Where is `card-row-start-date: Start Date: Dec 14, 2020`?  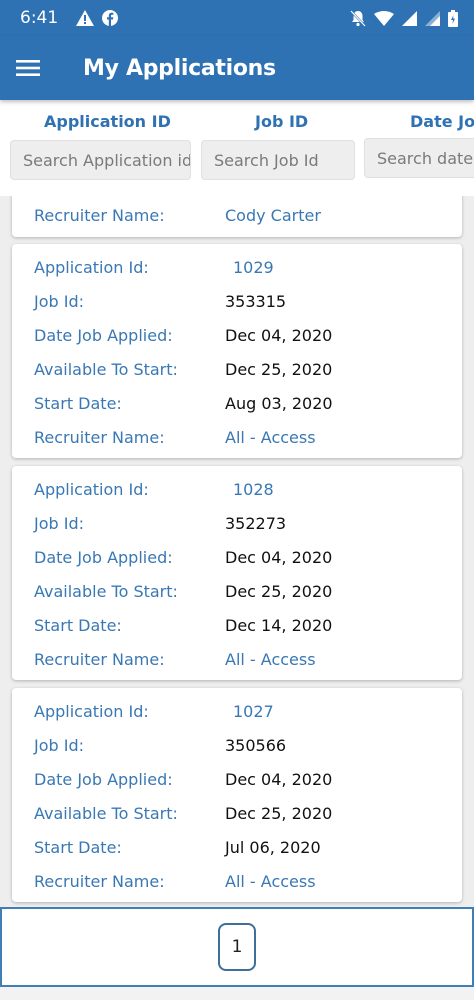
card-row-start-date: Start Date: Dec 14, 2020 is located at coordinates (244, 625).